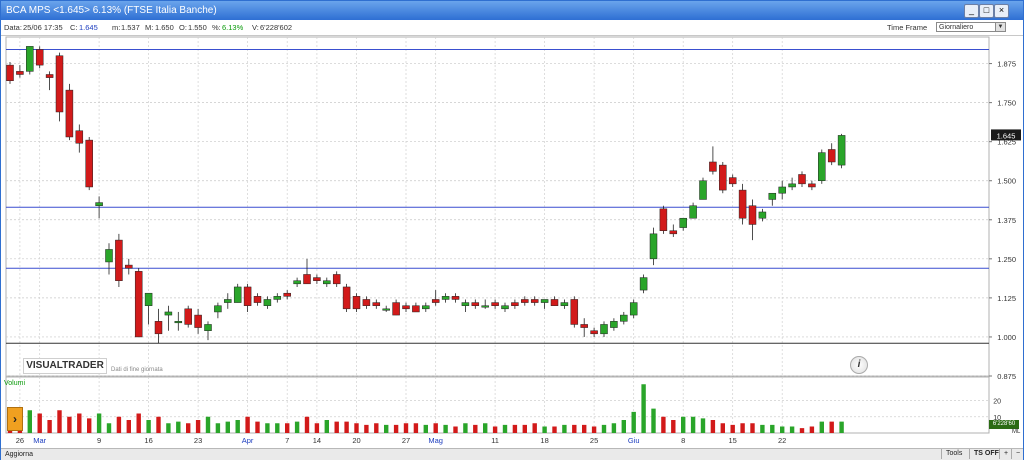 Image resolution: width=1024 pixels, height=460 pixels. I want to click on logo-subtitle: Dati di fine giornata, so click(137, 370).